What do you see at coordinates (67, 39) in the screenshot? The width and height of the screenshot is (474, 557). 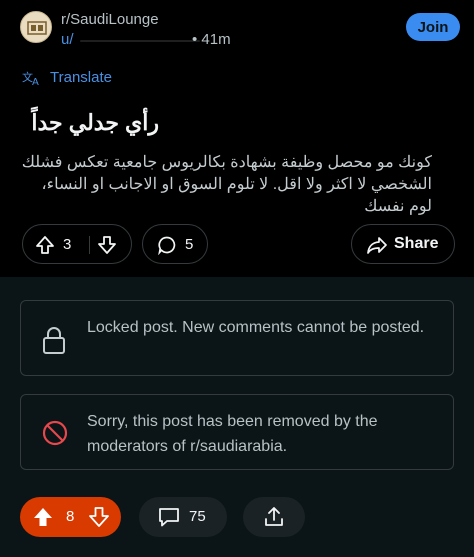 I see `author-link: u/` at bounding box center [67, 39].